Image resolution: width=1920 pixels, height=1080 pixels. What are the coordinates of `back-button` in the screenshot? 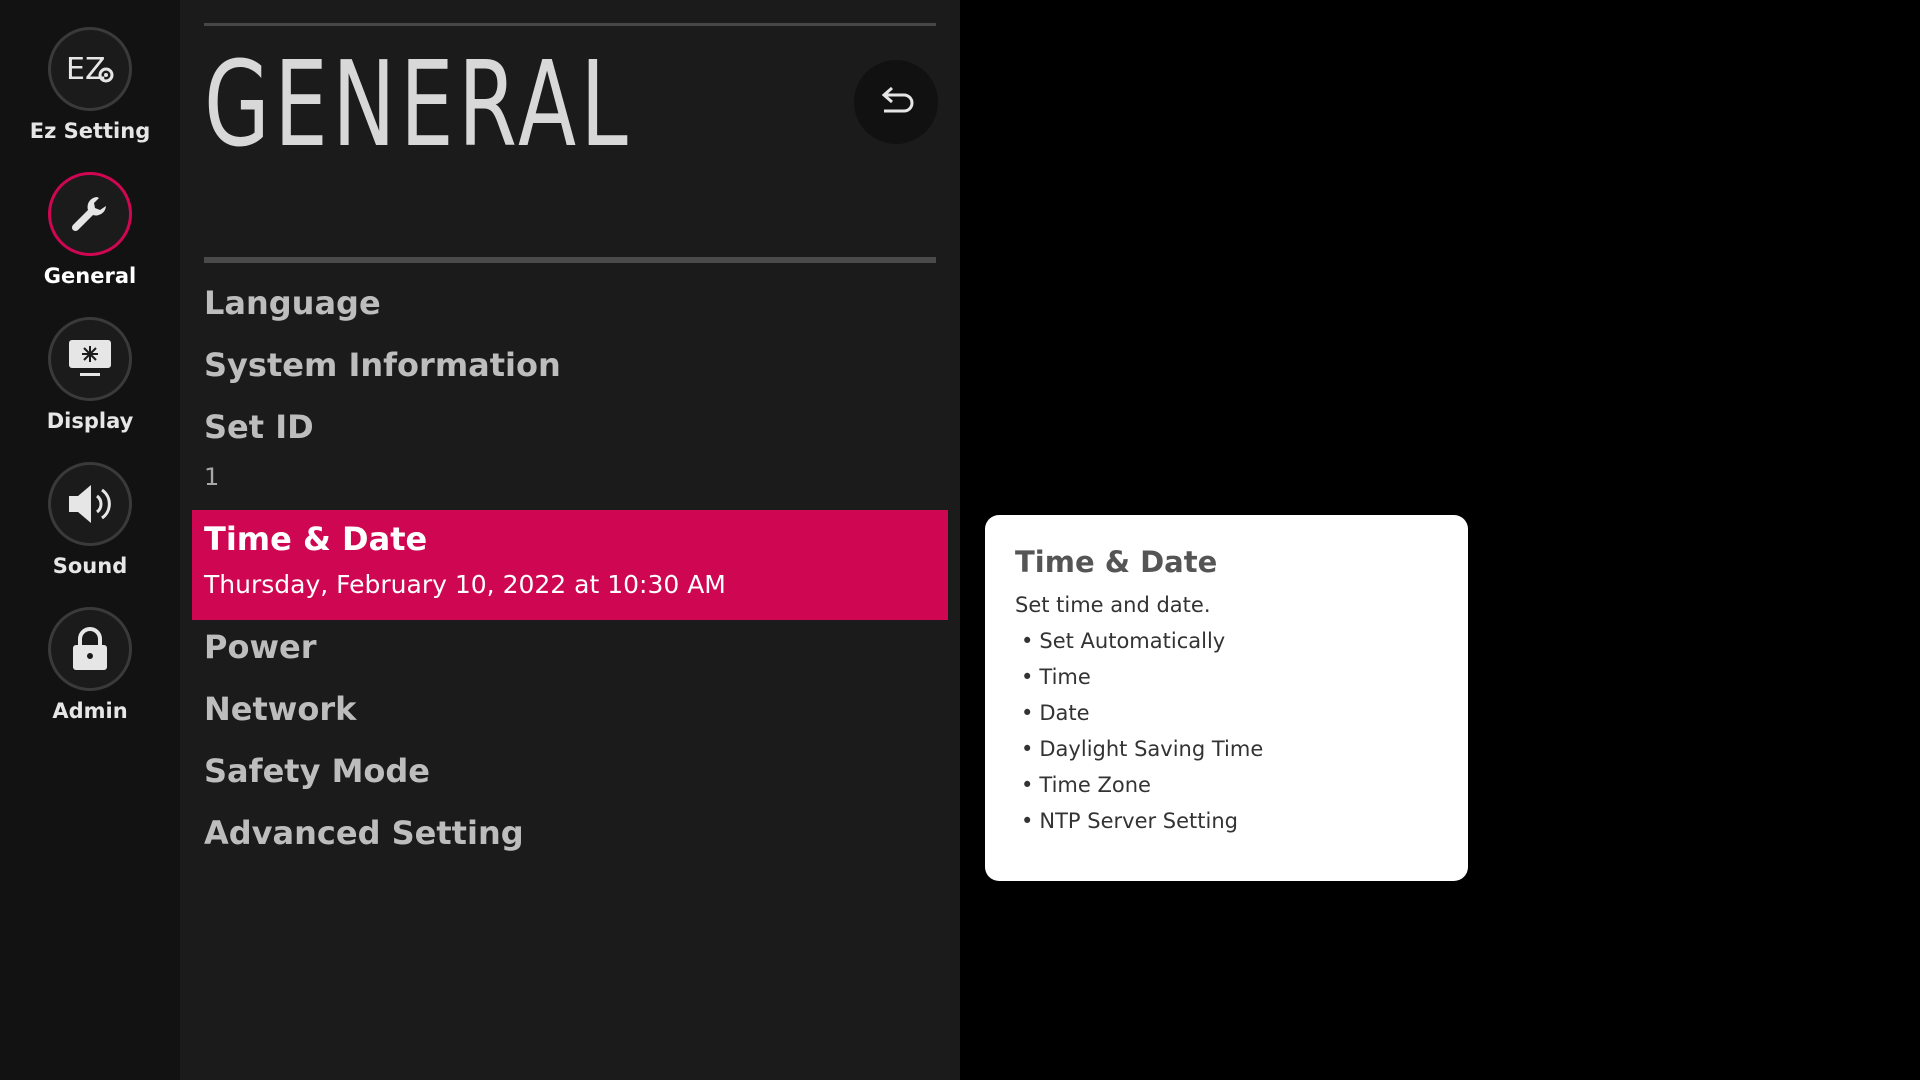 It's located at (896, 102).